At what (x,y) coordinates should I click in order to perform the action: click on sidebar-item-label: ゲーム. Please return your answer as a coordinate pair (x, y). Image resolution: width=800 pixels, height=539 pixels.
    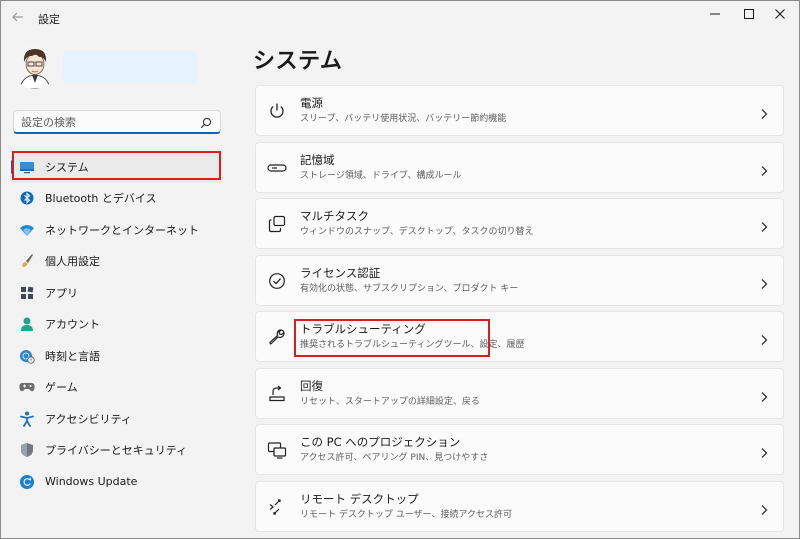
    Looking at the image, I should click on (61, 388).